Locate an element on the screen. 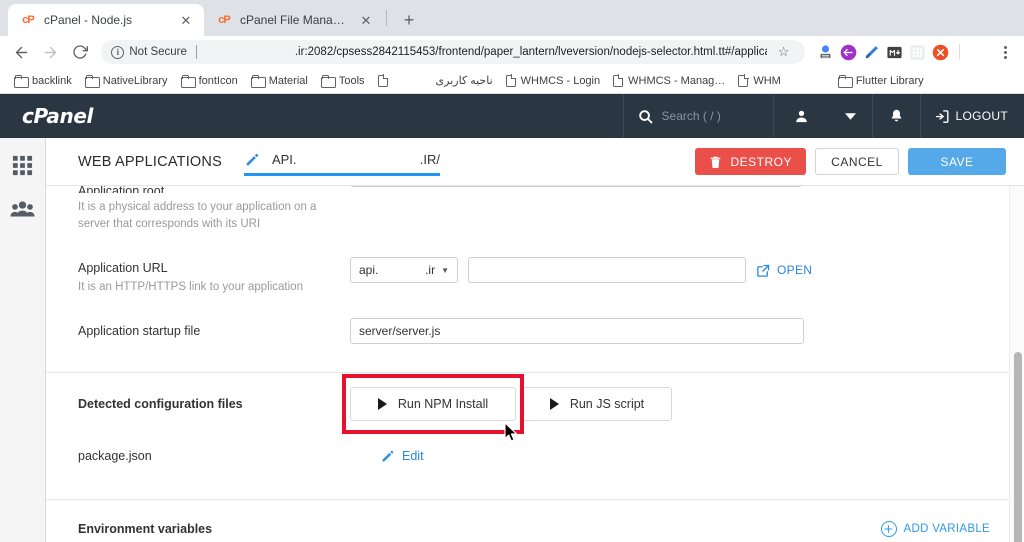  page-icon is located at coordinates (743, 80).